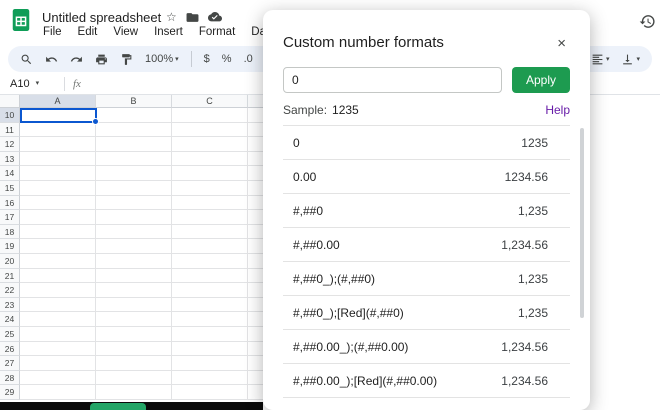 The height and width of the screenshot is (410, 660). I want to click on print-icon, so click(101, 59).